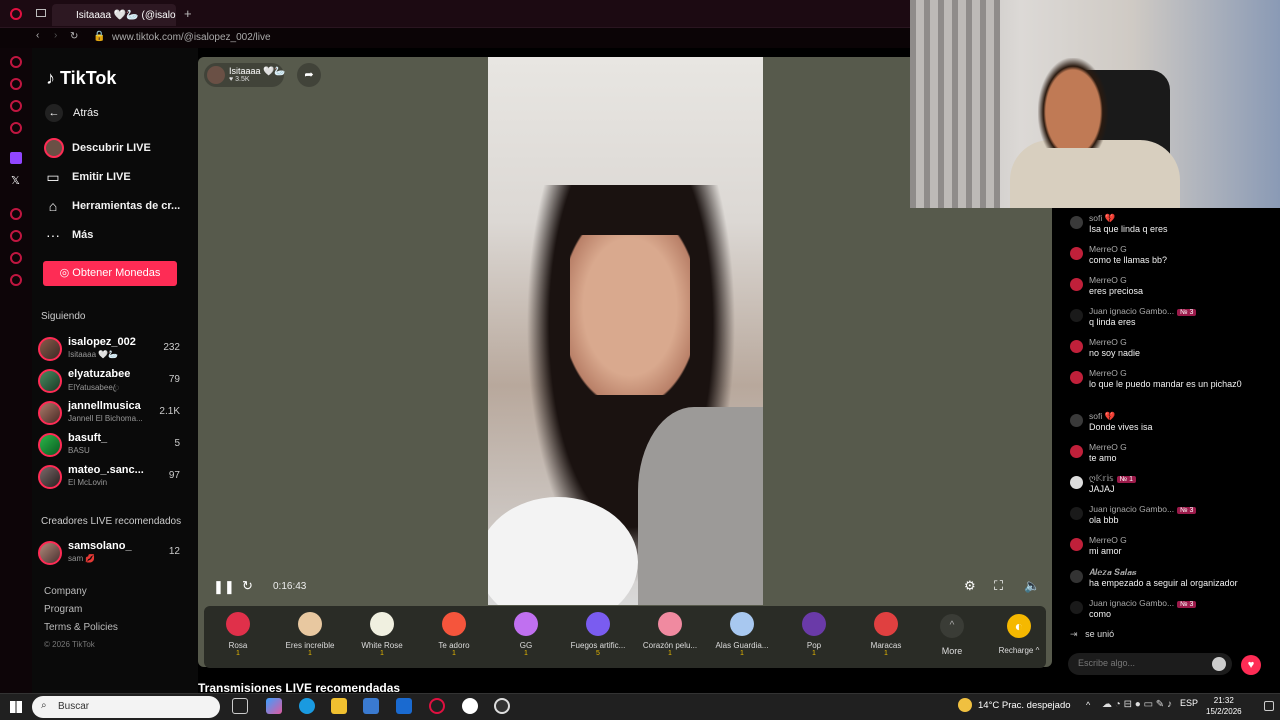 The width and height of the screenshot is (1280, 720). I want to click on mail-icon, so click(404, 706).